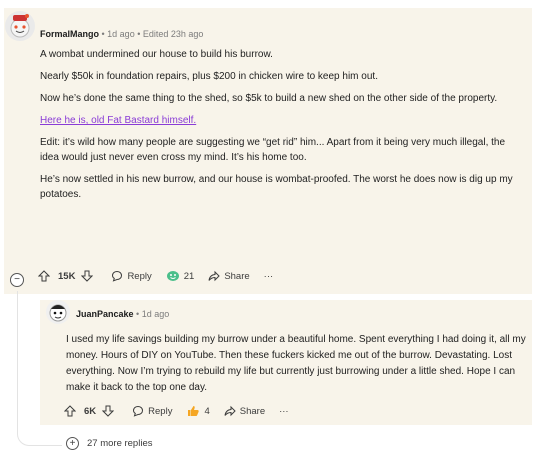 Image resolution: width=540 pixels, height=460 pixels. I want to click on reply-author: JuanPancake, so click(105, 314).